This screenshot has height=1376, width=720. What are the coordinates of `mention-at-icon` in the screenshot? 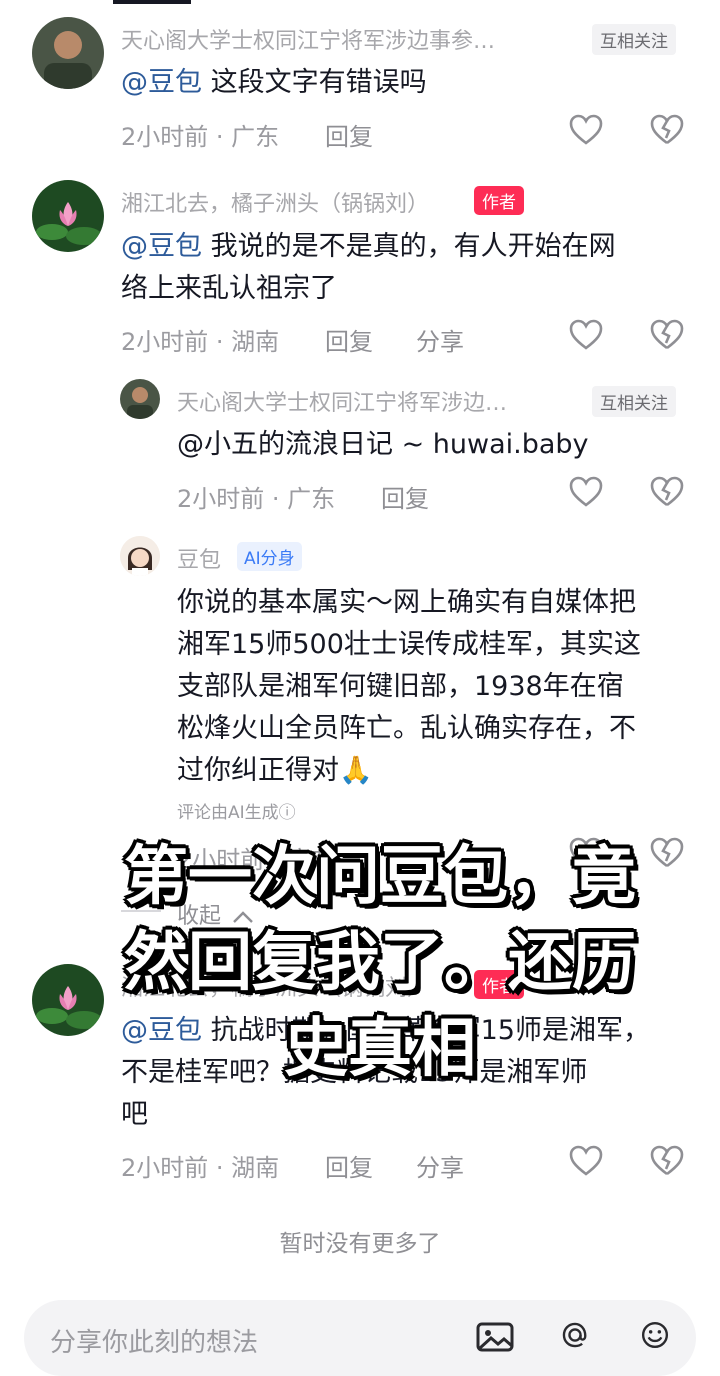 It's located at (575, 1335).